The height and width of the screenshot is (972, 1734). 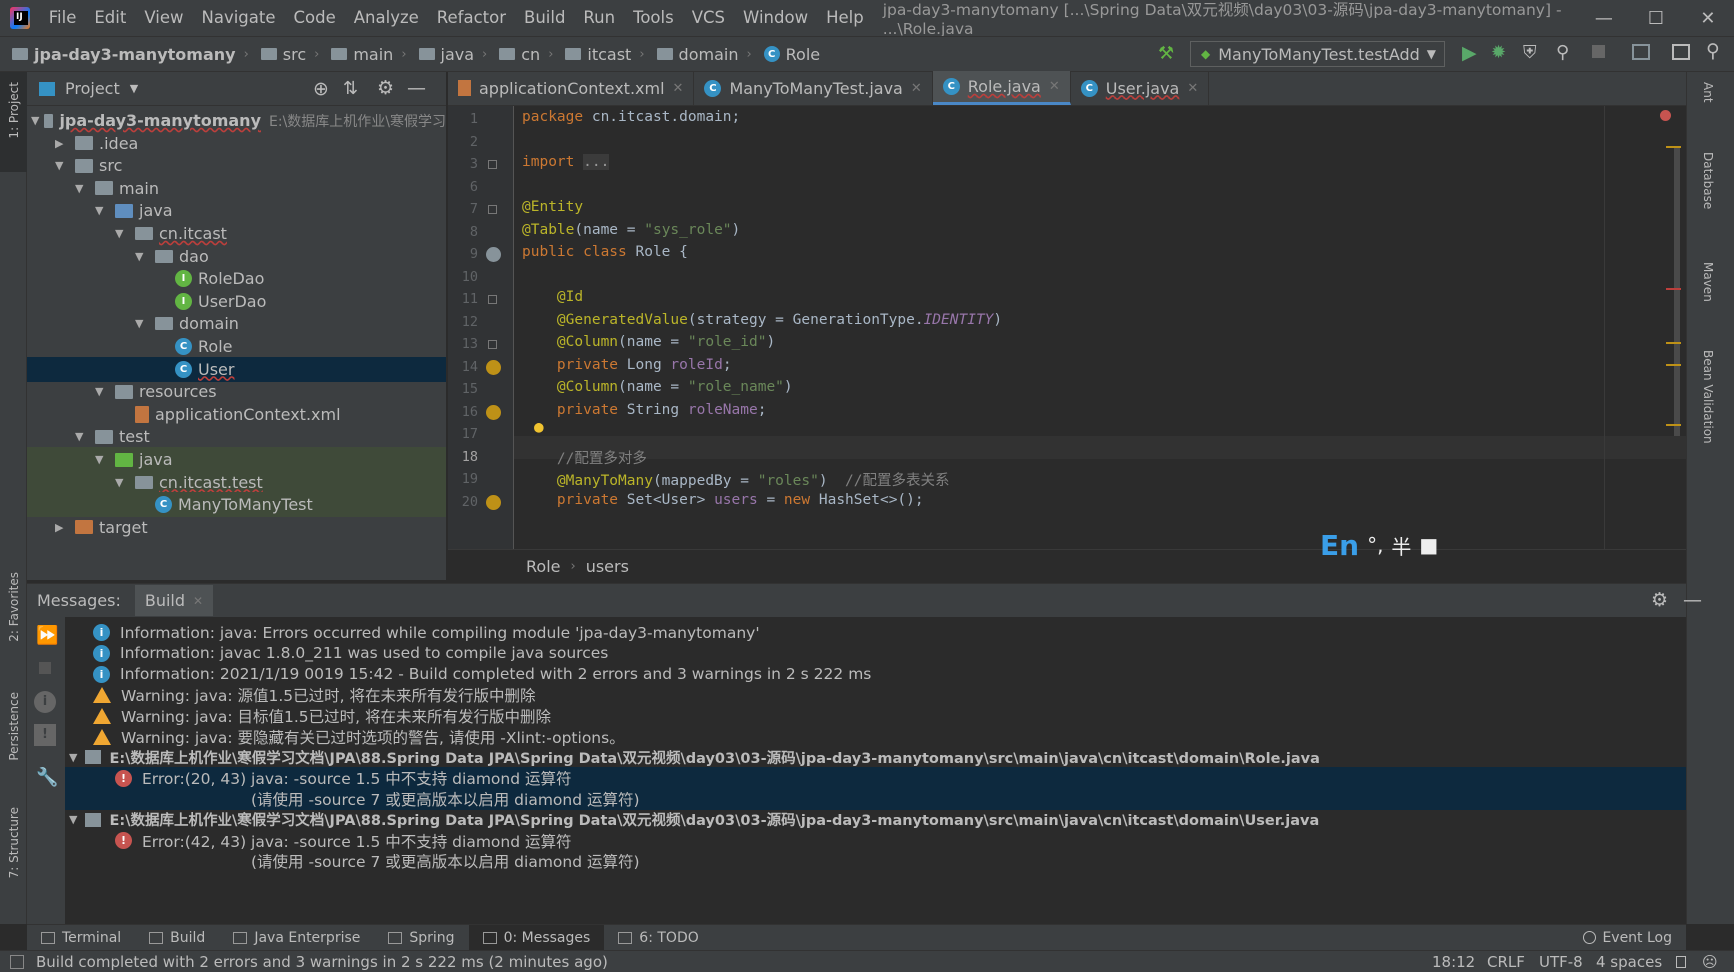 What do you see at coordinates (369, 54) in the screenshot?
I see `nav-crumb: main ›` at bounding box center [369, 54].